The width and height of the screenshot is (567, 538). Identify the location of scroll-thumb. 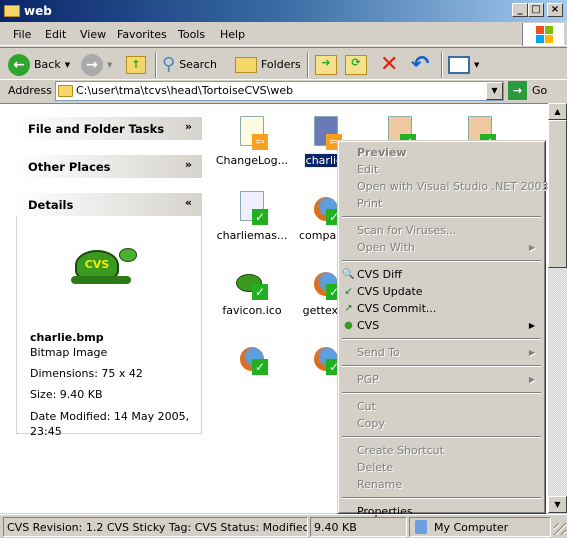
(557, 194).